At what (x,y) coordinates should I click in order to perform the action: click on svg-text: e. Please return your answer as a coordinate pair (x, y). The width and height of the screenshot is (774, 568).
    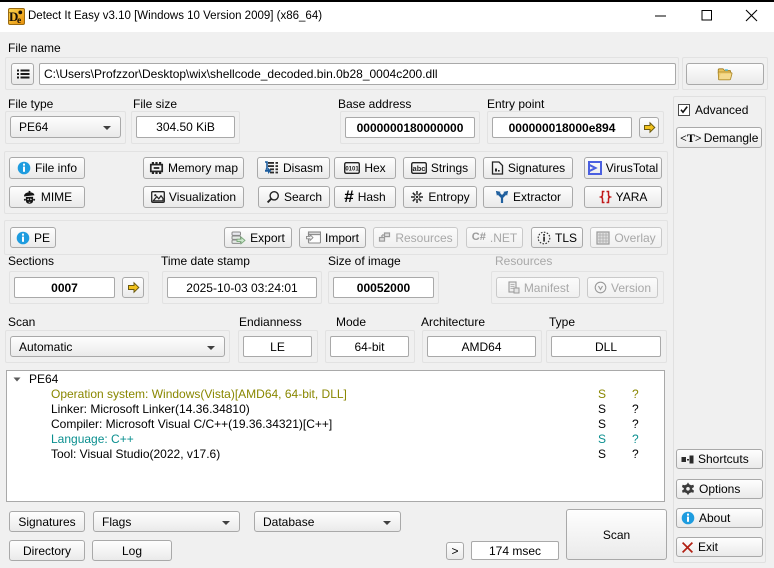
    Looking at the image, I should click on (19, 20).